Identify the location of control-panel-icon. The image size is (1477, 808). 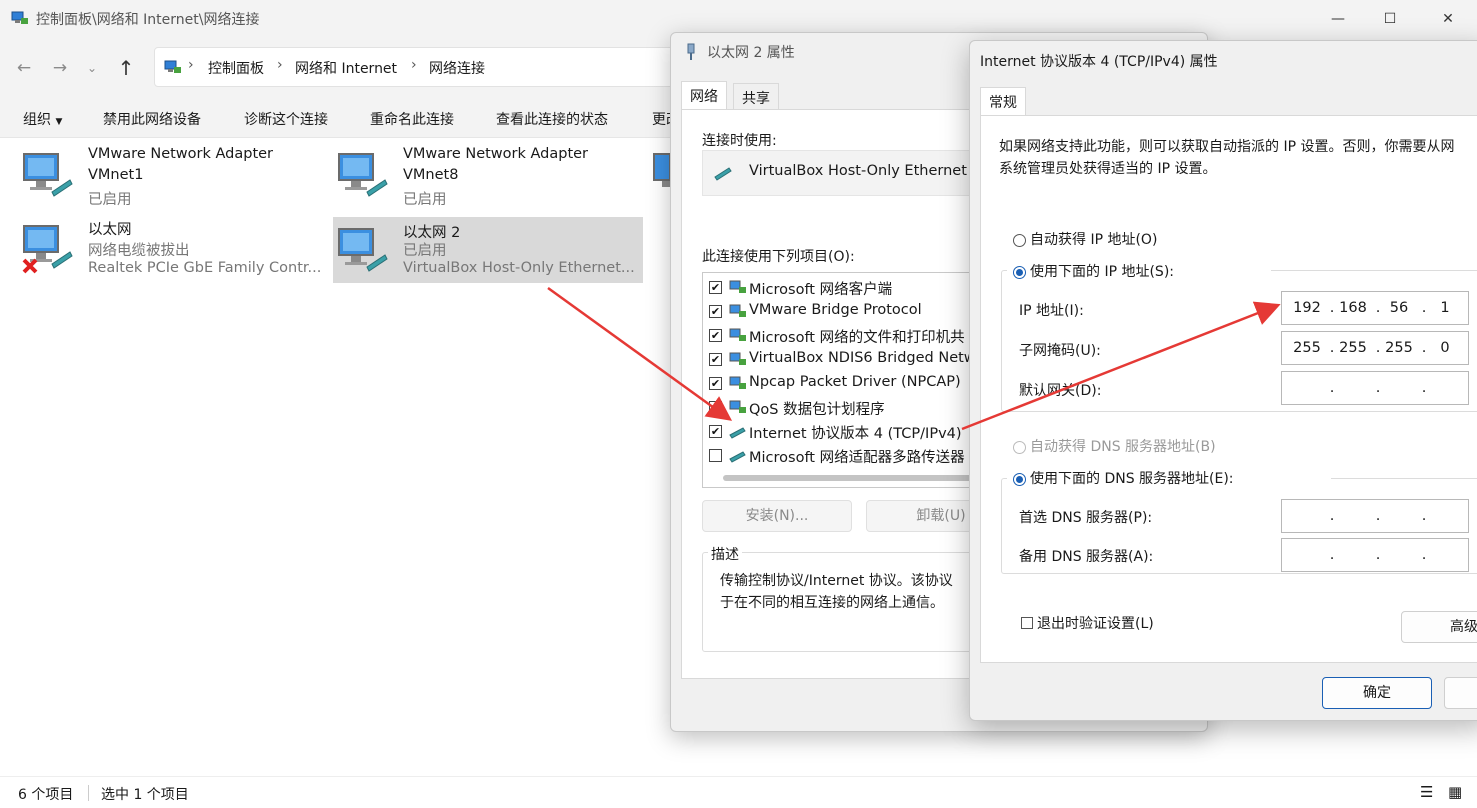
(172, 66).